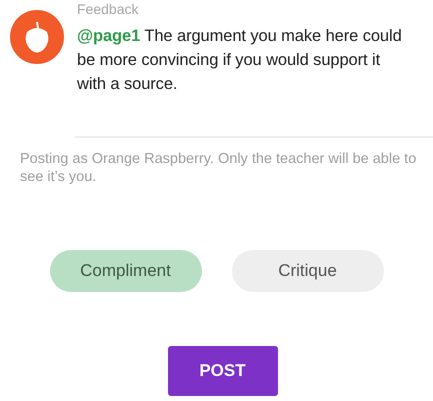 This screenshot has height=401, width=433. What do you see at coordinates (219, 168) in the screenshot?
I see `posting-notice: Posting as Orange Raspberry. Only the teacher will be able to see it’s you.` at bounding box center [219, 168].